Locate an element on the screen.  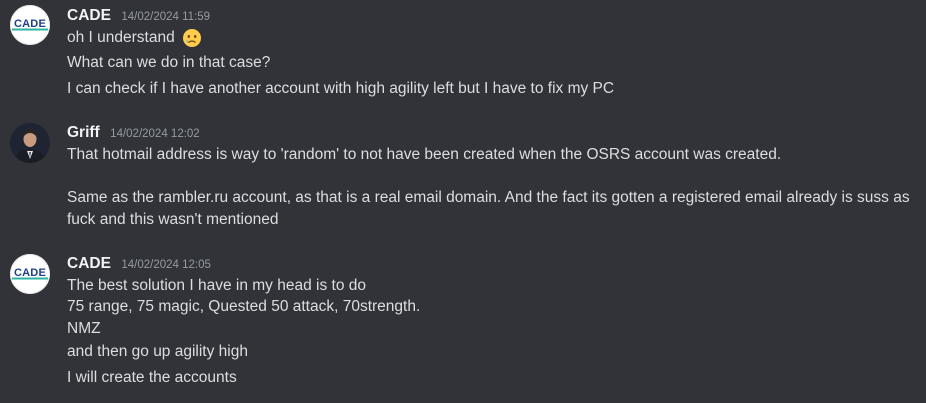
crying-face-emoji is located at coordinates (192, 38).